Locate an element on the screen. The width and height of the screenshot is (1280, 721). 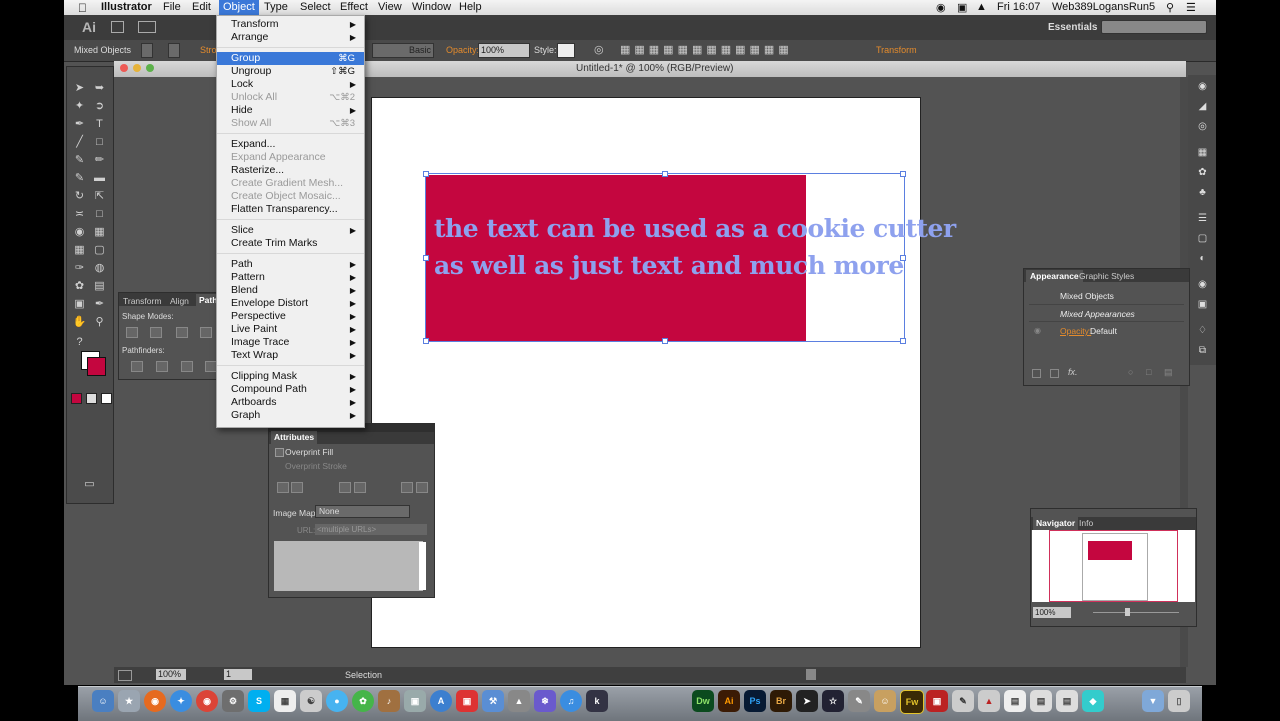
opacity-input: 100% is located at coordinates (504, 50).